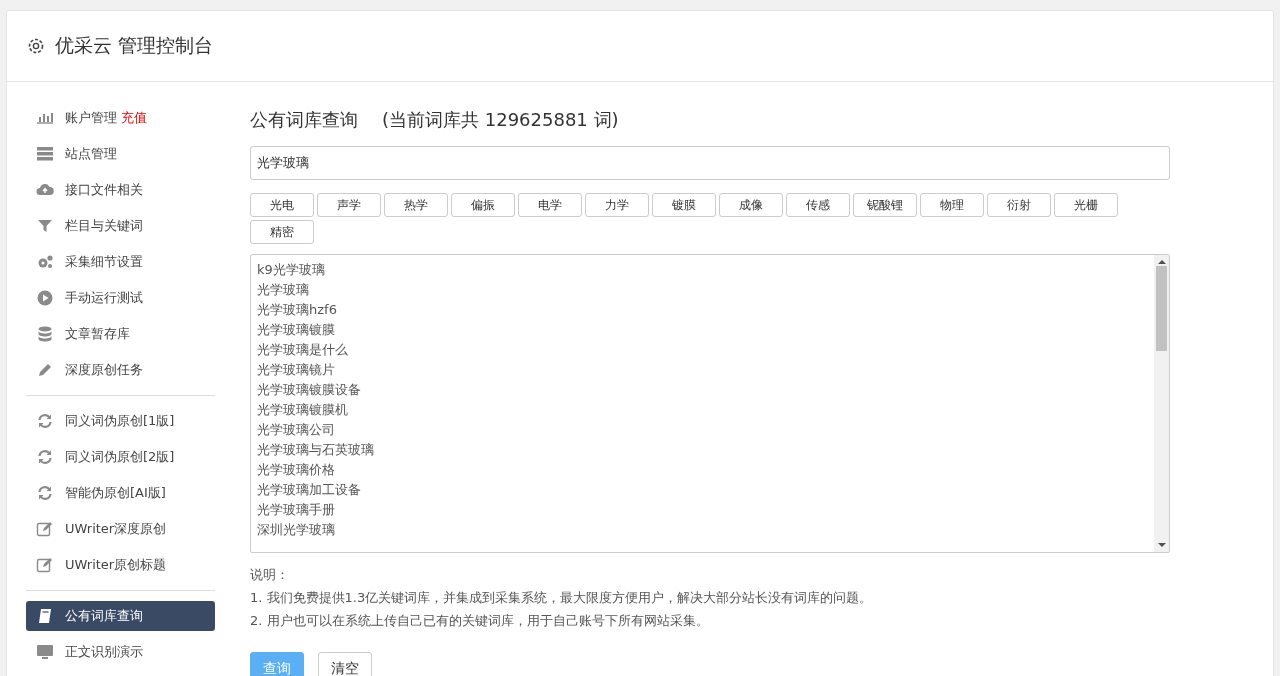 The width and height of the screenshot is (1280, 676). I want to click on tag-button: 精密, so click(282, 232).